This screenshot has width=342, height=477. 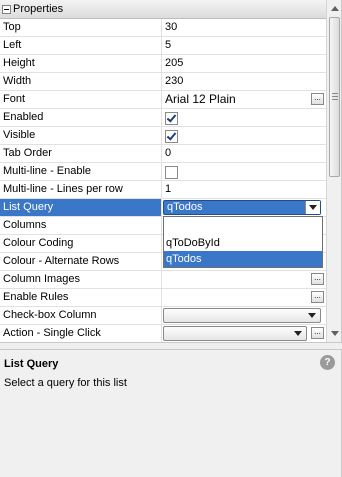 I want to click on property-name: Colour Coding, so click(x=81, y=243).